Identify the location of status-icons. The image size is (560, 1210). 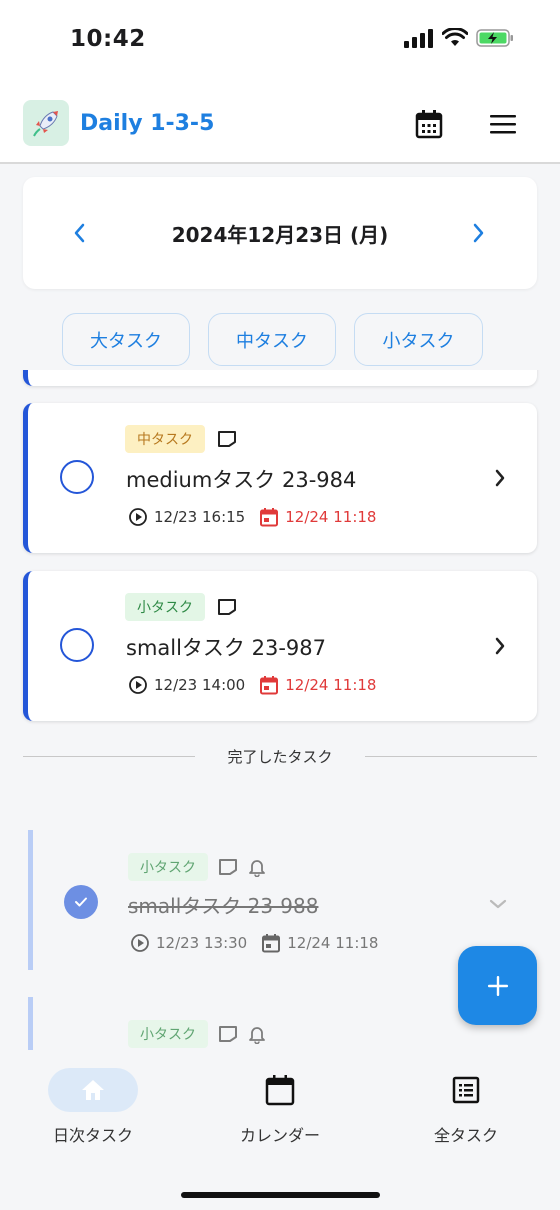
(459, 38).